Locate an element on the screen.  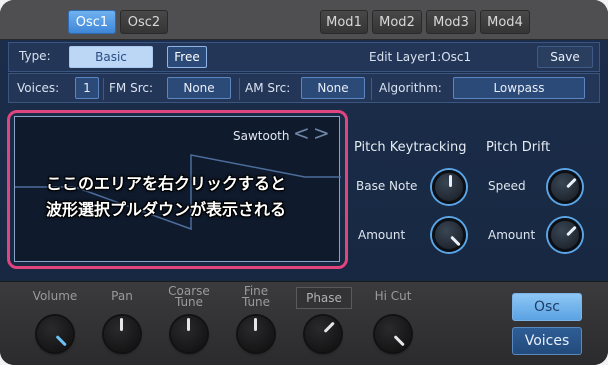
coarse-tune-knob is located at coordinates (189, 334).